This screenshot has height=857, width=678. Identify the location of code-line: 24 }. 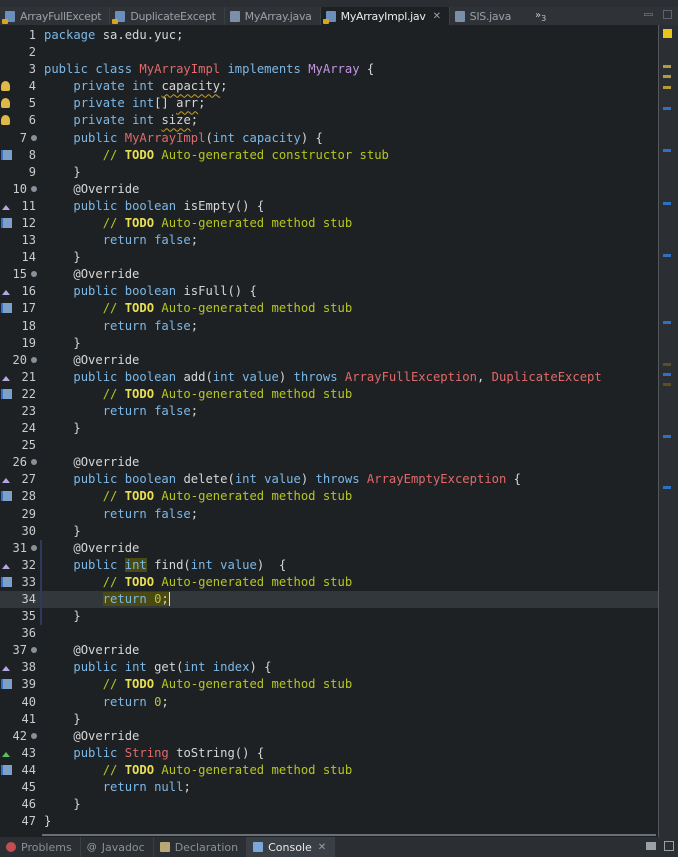
(329, 428).